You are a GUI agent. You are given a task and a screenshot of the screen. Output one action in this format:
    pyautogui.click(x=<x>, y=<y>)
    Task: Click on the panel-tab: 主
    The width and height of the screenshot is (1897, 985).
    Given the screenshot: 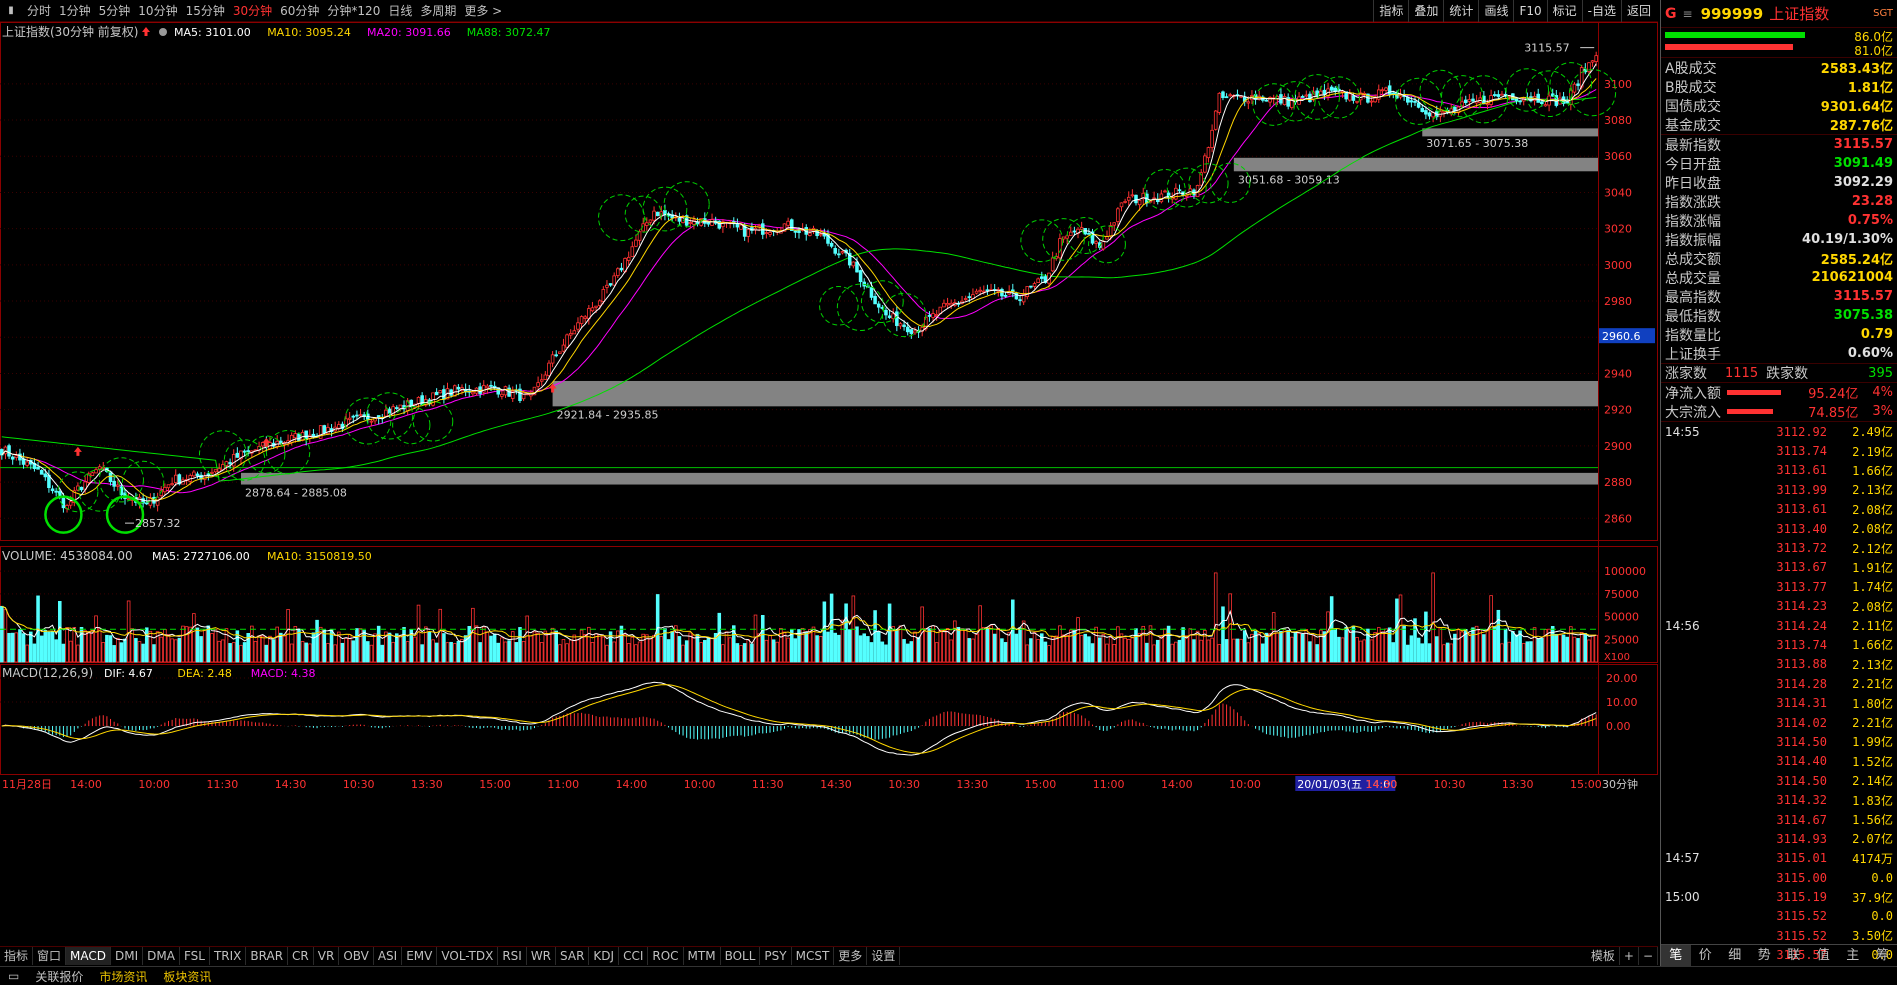 What is the action you would take?
    pyautogui.click(x=1853, y=955)
    